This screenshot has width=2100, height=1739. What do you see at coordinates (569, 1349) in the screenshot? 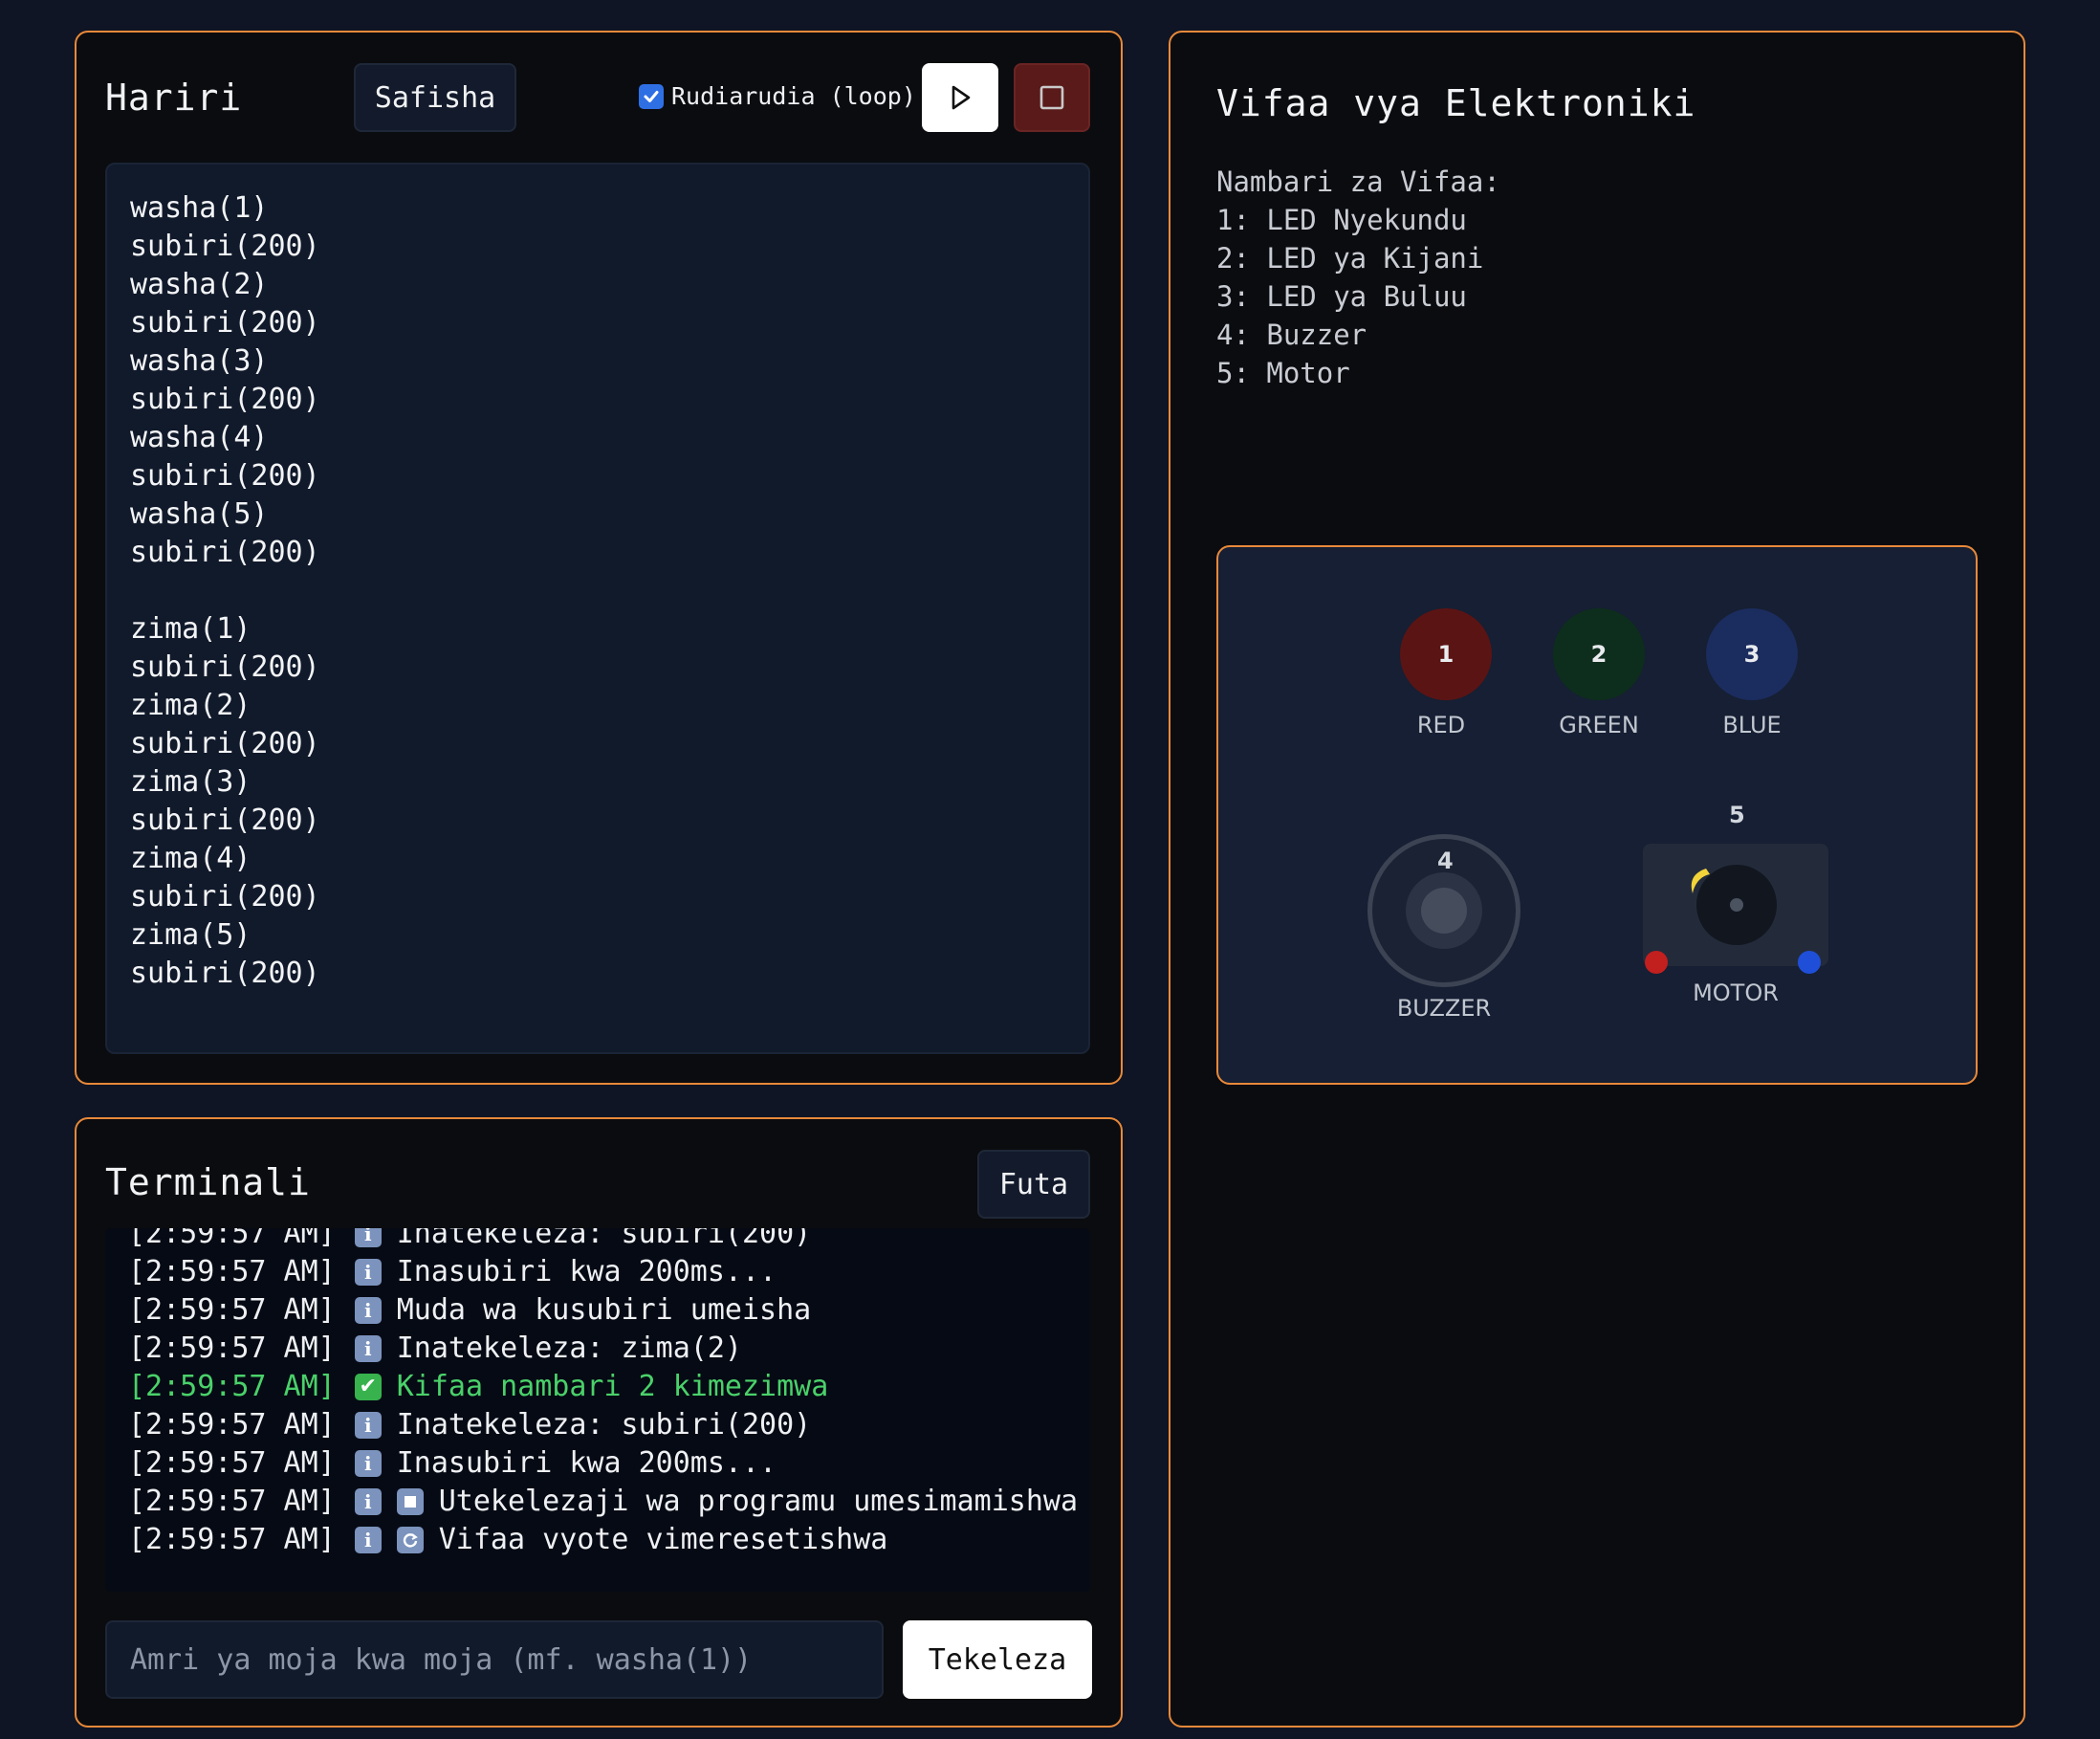
I see `terminal-message: Inatekeleza: zima(2)` at bounding box center [569, 1349].